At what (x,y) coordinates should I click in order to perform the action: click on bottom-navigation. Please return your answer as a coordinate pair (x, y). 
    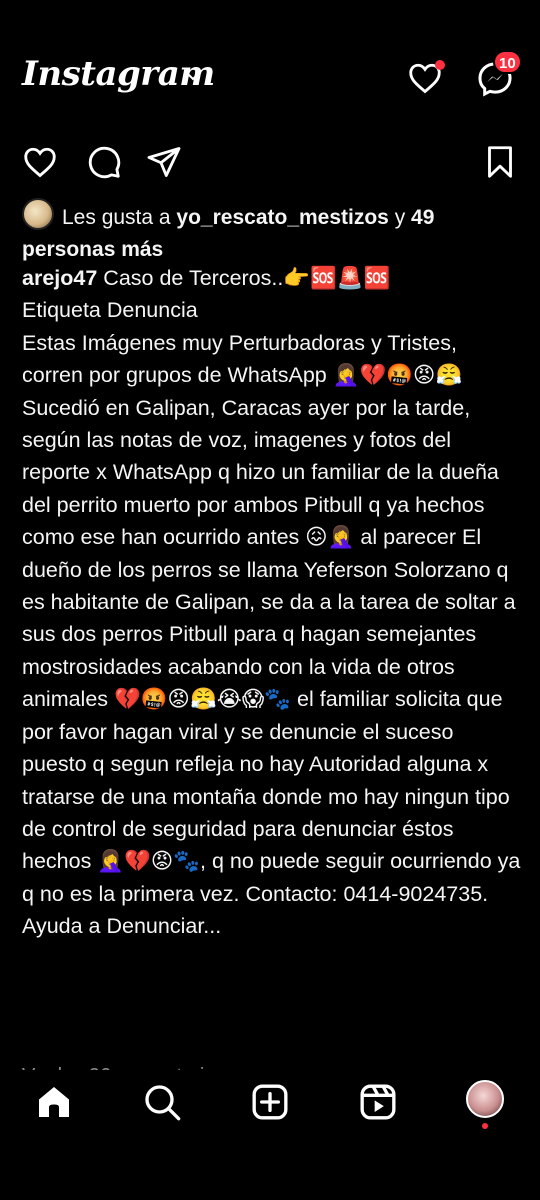
    Looking at the image, I should click on (270, 1103).